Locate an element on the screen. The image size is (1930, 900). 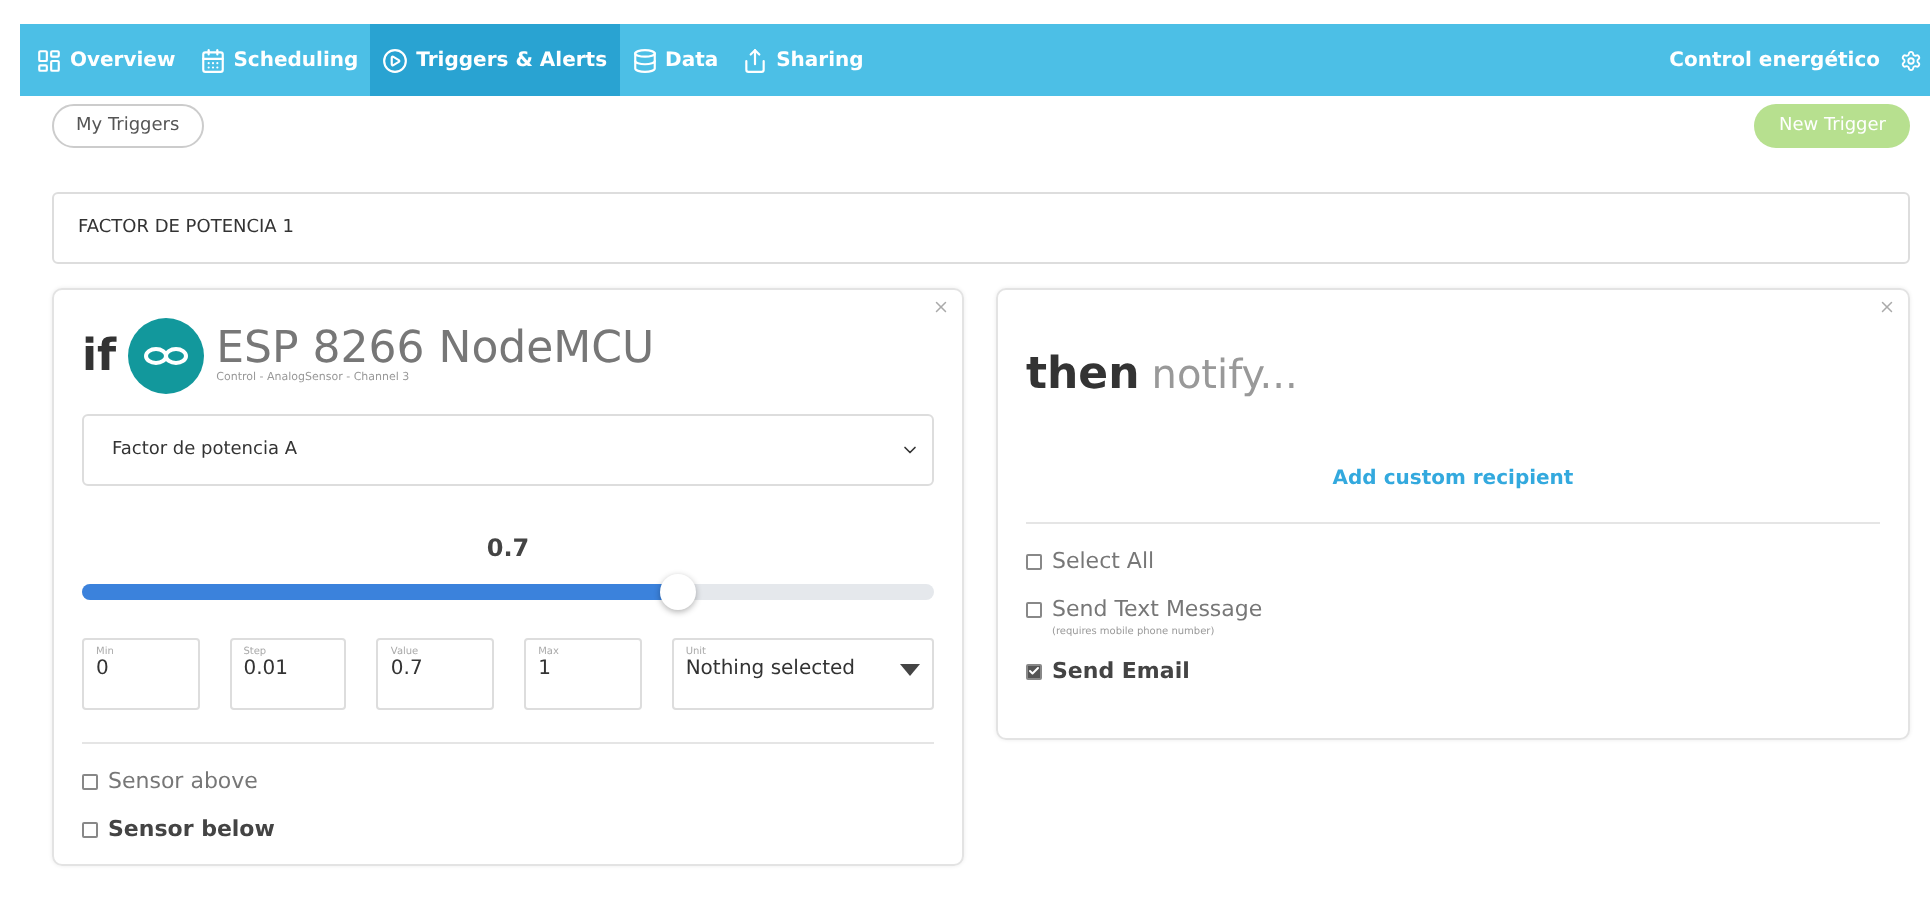
play-icon is located at coordinates (395, 60).